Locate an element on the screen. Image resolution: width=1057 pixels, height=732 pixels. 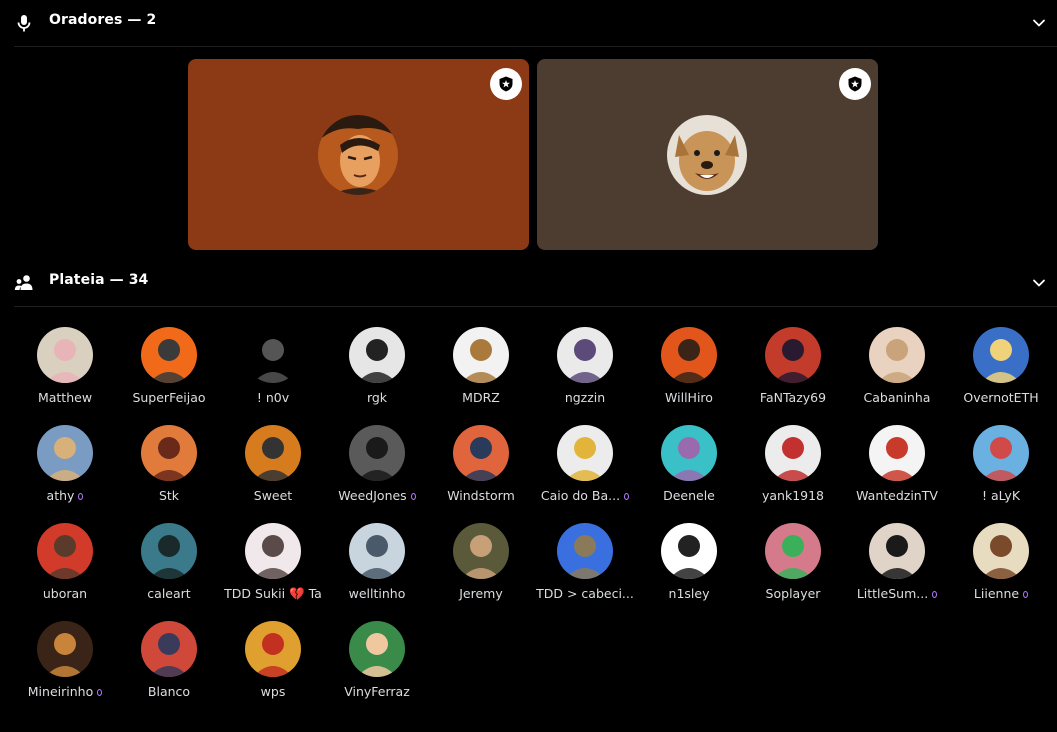
audience-member: n1sley is located at coordinates (689, 568).